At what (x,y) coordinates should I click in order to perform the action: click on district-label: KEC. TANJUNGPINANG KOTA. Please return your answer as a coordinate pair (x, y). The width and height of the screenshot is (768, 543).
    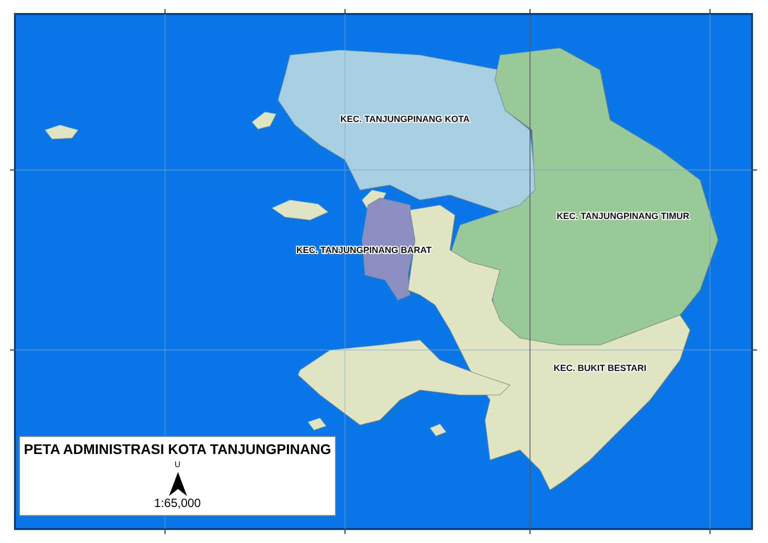
    Looking at the image, I should click on (405, 119).